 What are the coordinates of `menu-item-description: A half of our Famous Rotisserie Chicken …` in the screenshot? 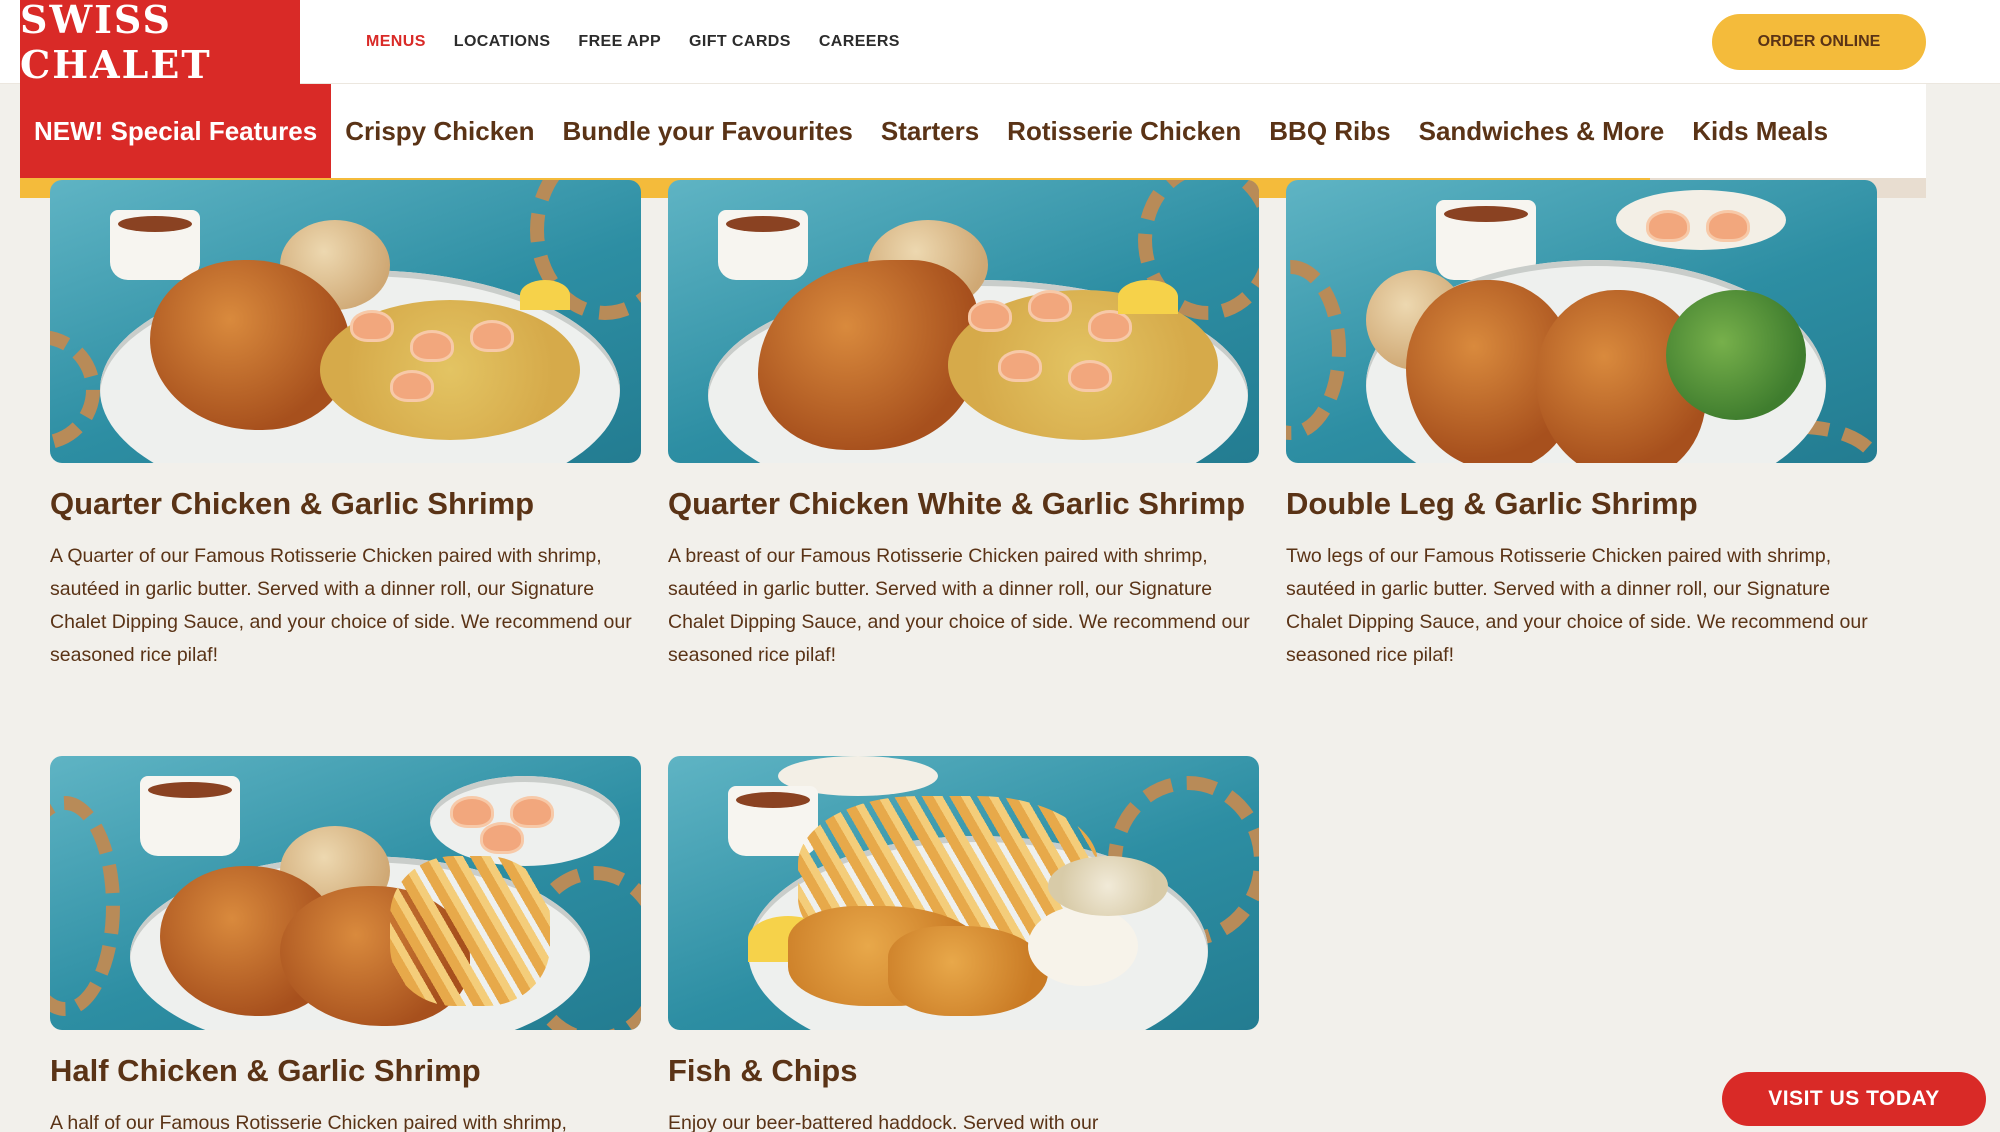 It's located at (308, 1122).